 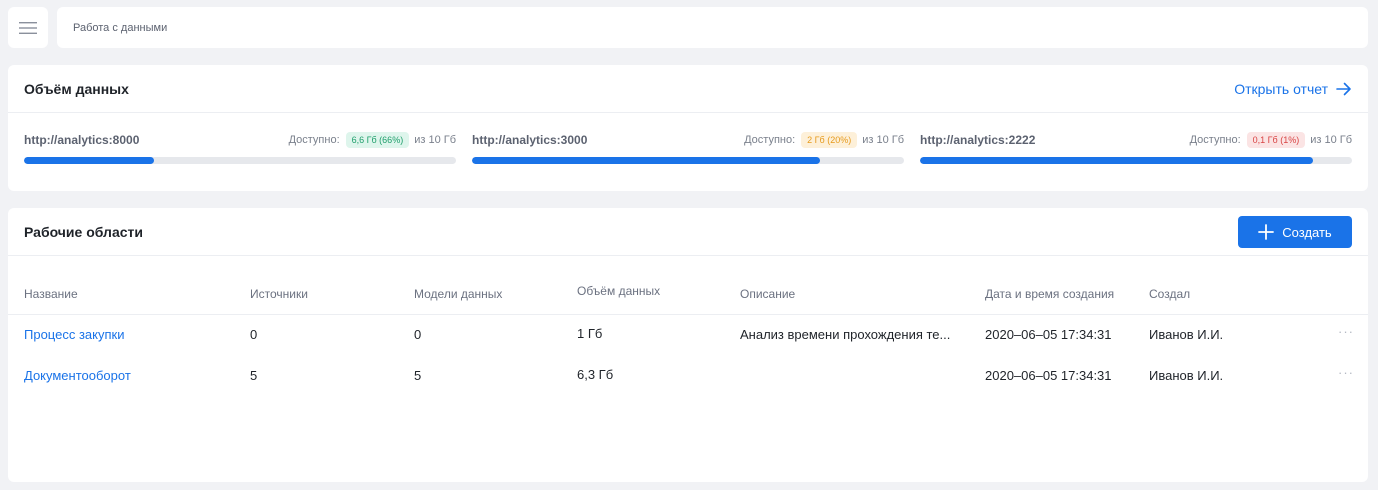 I want to click on column-header-models: Модели данных, so click(x=458, y=294).